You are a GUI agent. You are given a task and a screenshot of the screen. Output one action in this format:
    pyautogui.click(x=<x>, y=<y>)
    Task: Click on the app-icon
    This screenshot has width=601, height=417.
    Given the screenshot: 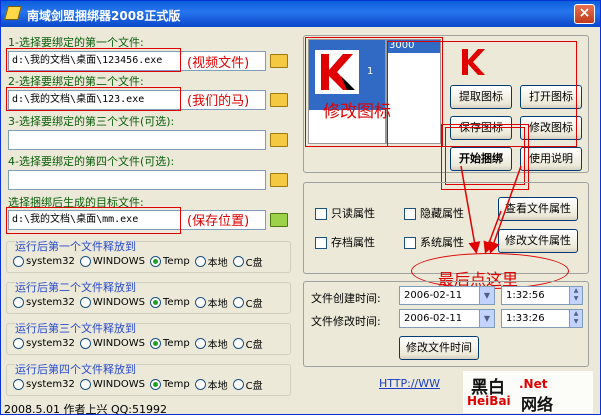 What is the action you would take?
    pyautogui.click(x=13, y=13)
    